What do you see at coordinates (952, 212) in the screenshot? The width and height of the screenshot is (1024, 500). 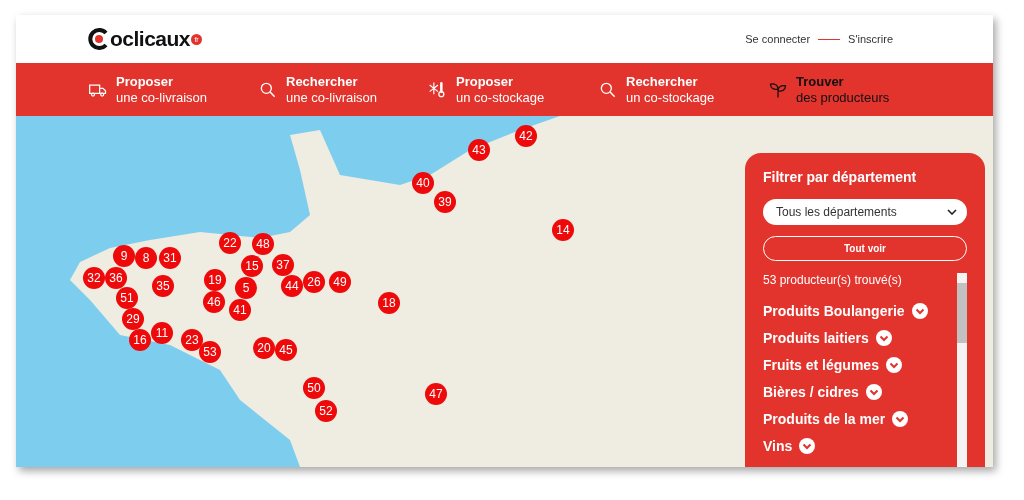 I see `chevron-down-icon` at bounding box center [952, 212].